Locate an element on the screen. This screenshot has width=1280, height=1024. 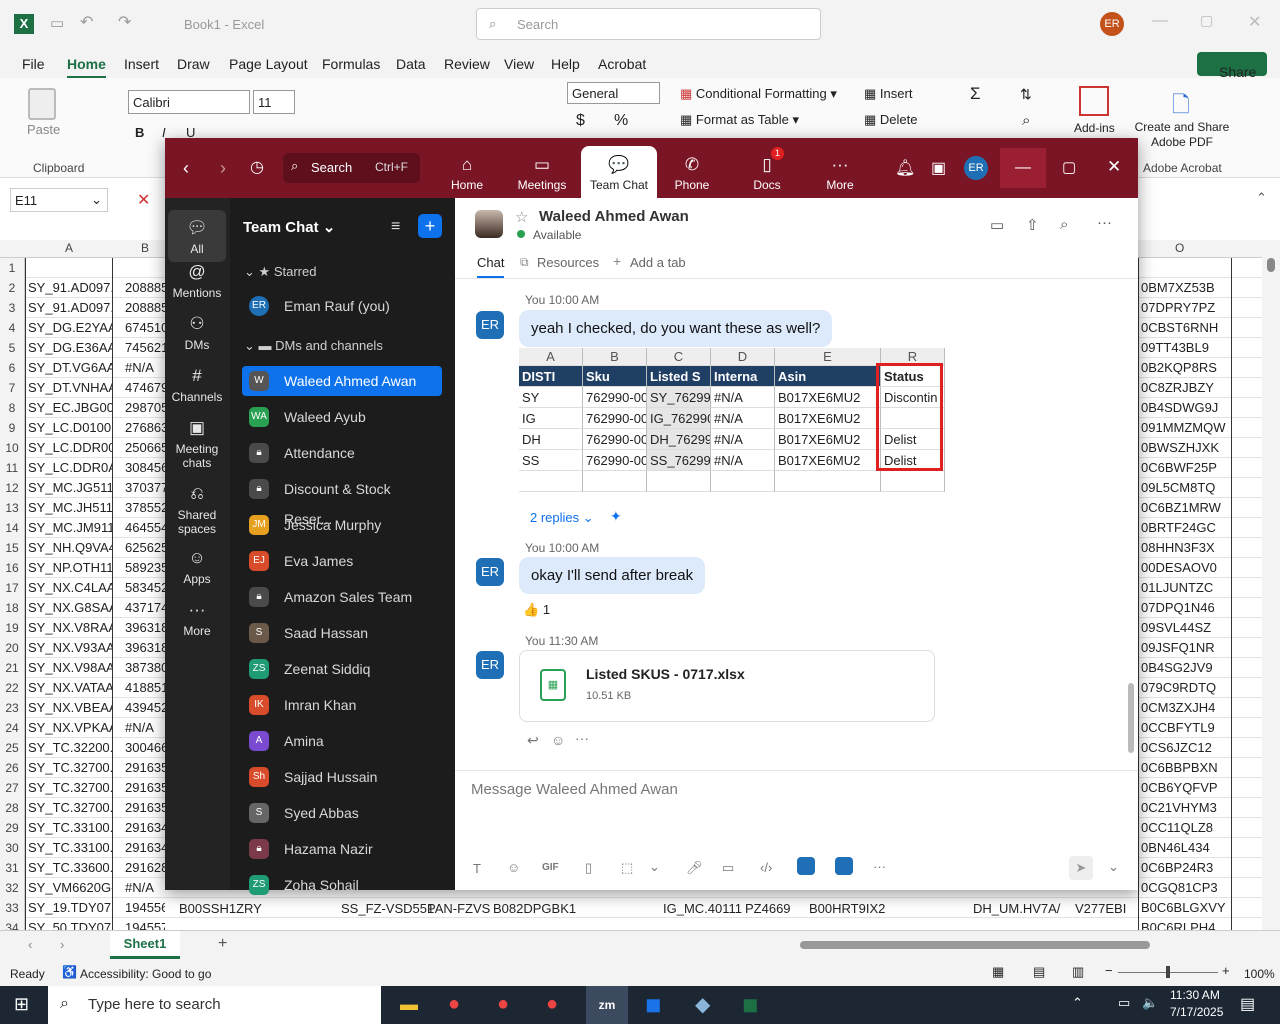
zoom-in-icon: + is located at coordinates (1226, 970).